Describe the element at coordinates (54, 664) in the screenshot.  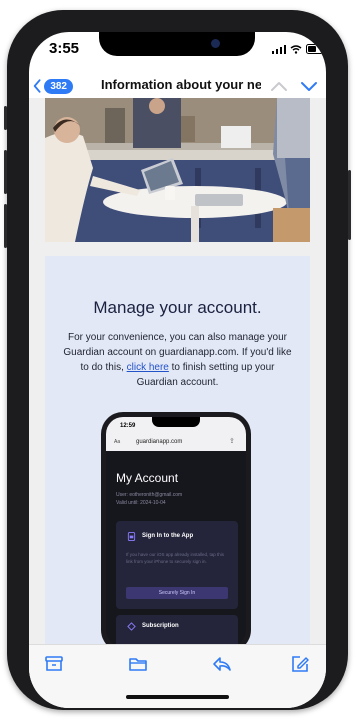
I see `archive-icon` at that location.